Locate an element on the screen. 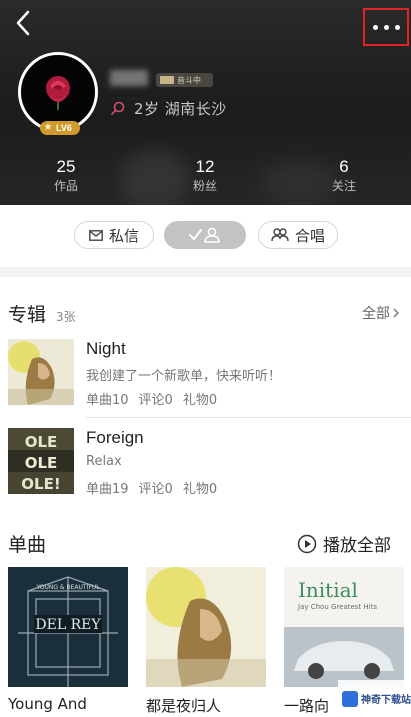  member-tag-text: 音斗中 is located at coordinates (189, 80).